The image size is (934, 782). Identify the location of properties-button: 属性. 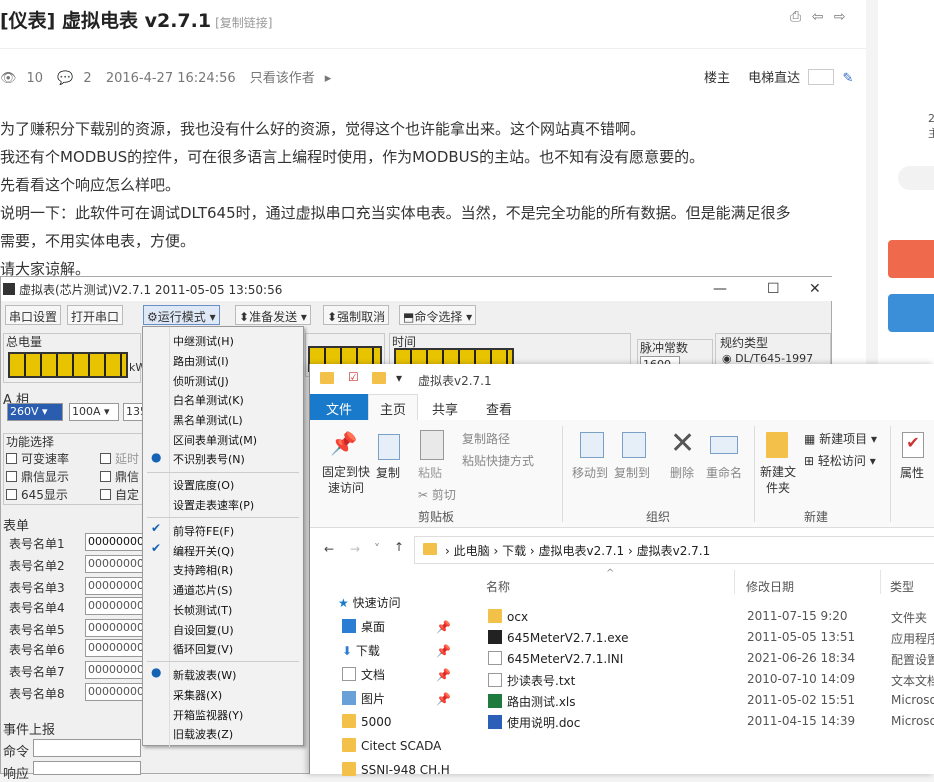
(912, 472).